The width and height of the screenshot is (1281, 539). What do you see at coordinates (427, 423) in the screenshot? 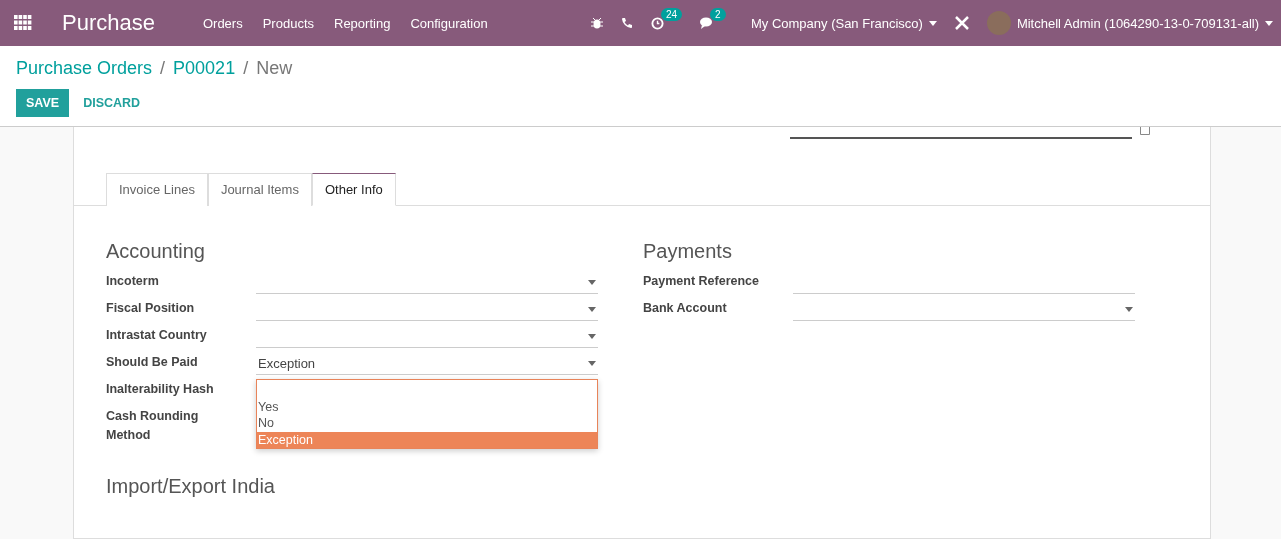
I see `dropdown-option: No` at bounding box center [427, 423].